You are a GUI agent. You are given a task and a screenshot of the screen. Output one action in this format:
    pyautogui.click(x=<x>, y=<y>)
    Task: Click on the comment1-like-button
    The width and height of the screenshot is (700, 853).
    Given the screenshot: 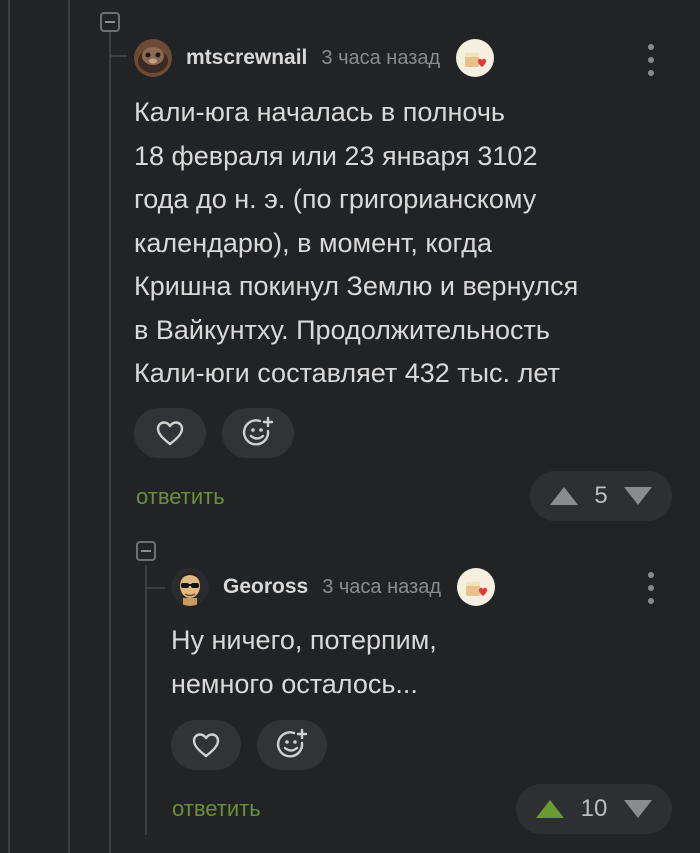 What is the action you would take?
    pyautogui.click(x=170, y=433)
    